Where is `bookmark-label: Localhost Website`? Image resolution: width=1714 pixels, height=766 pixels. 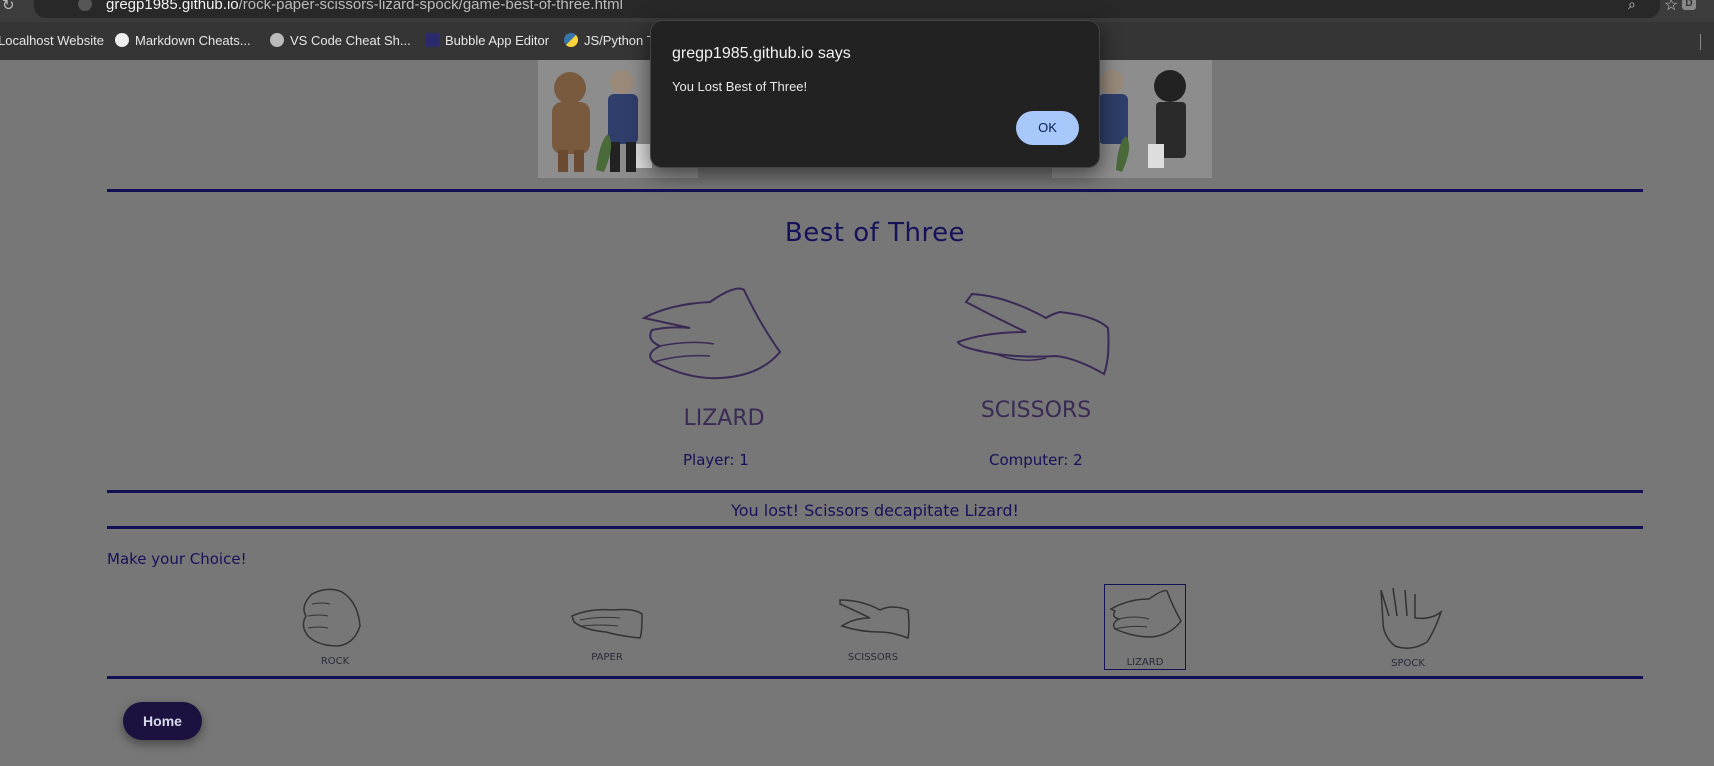 bookmark-label: Localhost Website is located at coordinates (52, 40).